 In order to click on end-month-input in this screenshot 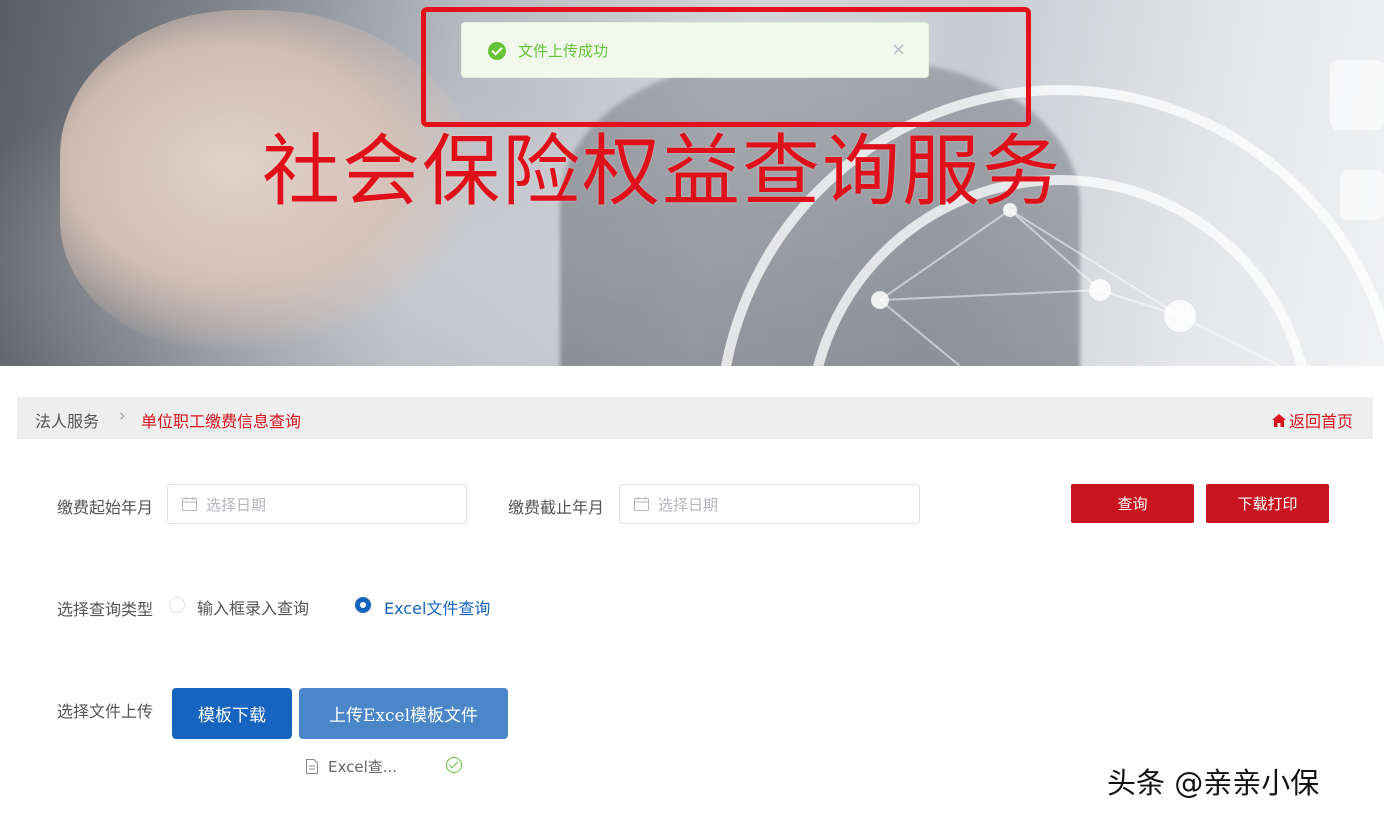, I will do `click(778, 505)`.